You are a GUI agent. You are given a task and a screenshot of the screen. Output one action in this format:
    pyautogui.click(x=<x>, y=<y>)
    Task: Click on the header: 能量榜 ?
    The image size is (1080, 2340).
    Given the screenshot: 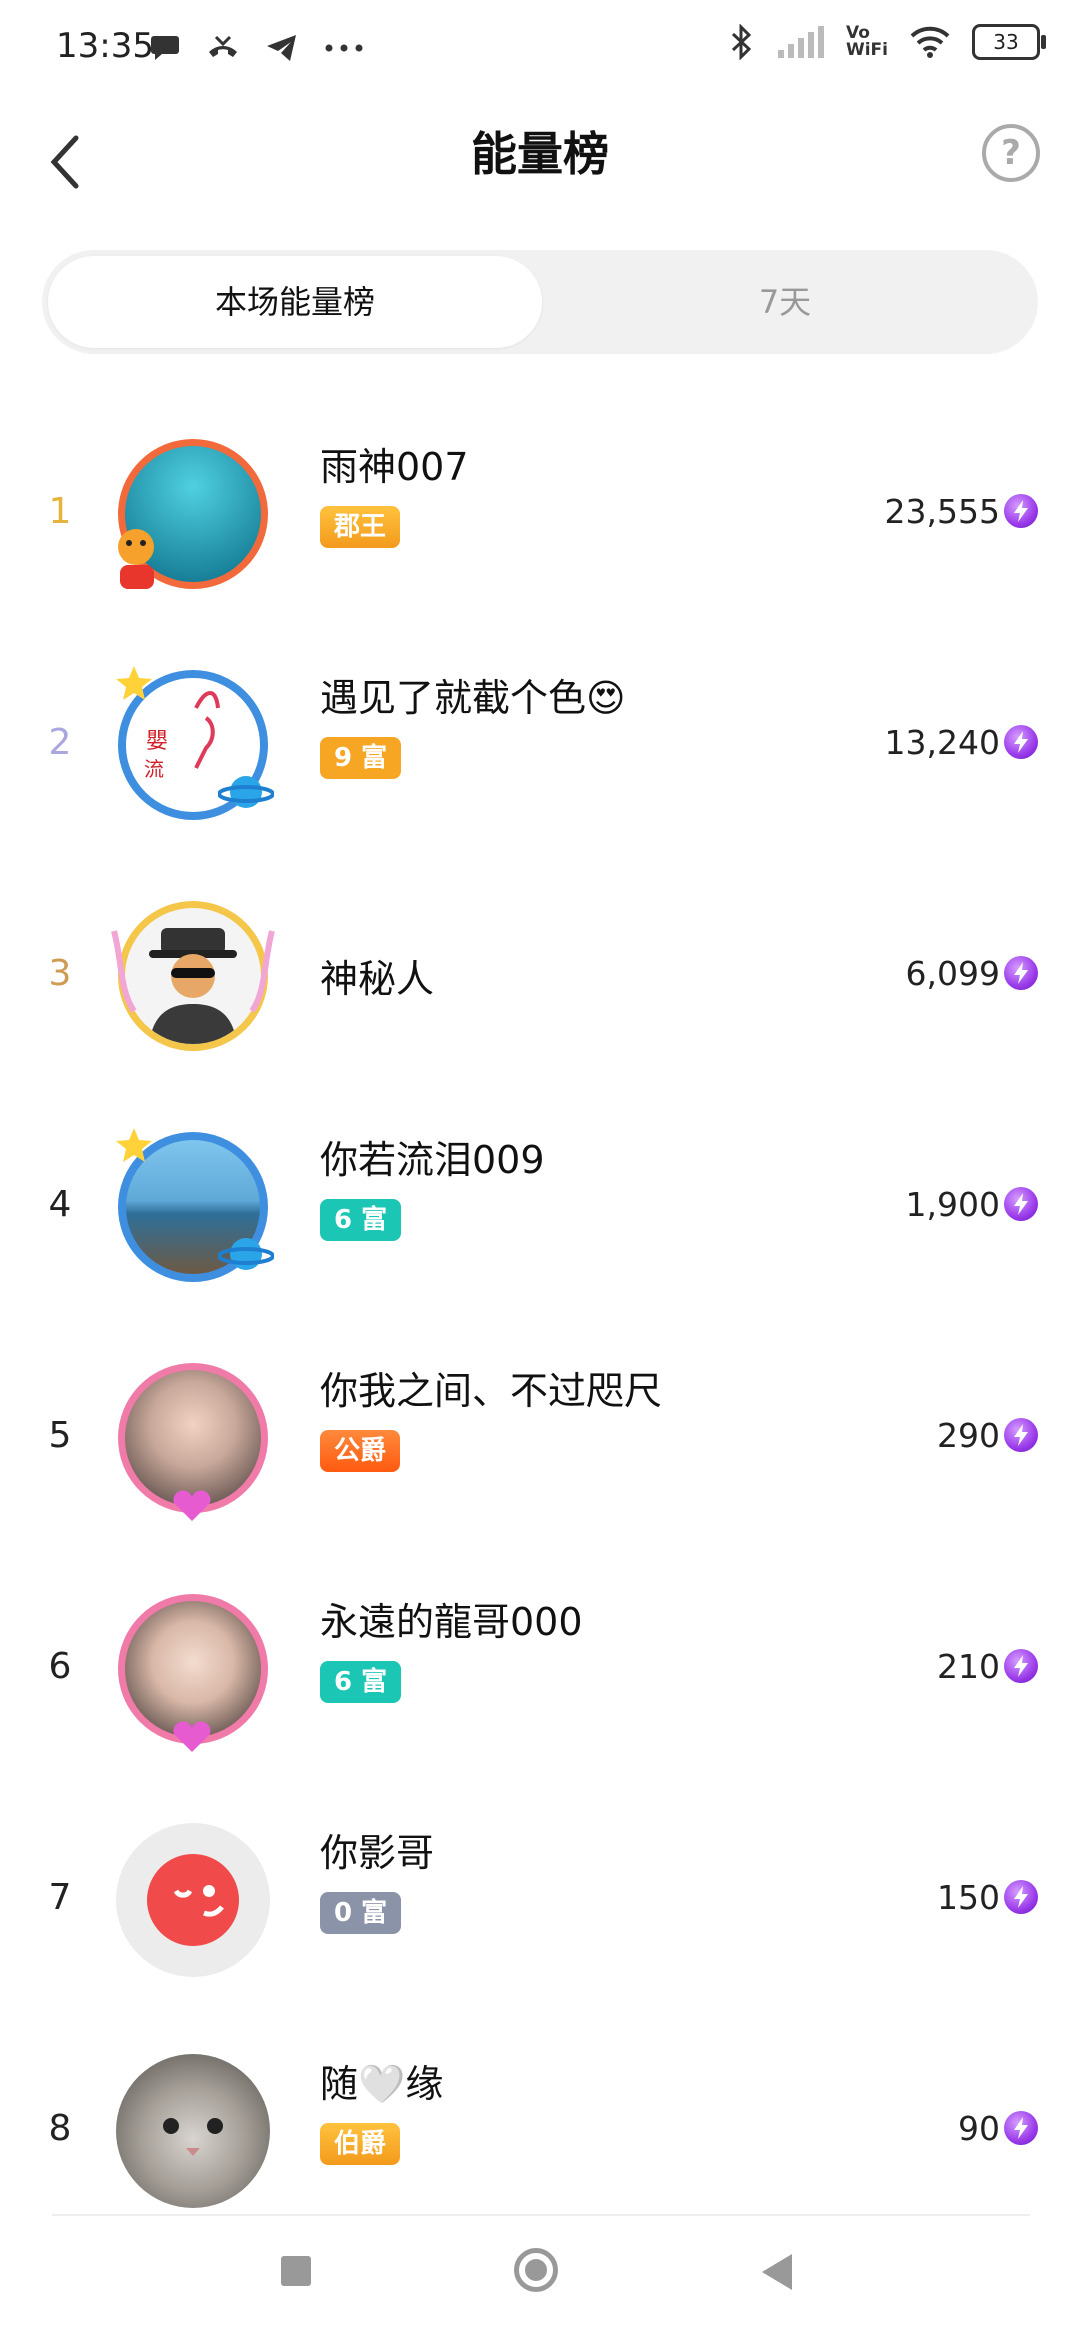 What is the action you would take?
    pyautogui.click(x=540, y=171)
    